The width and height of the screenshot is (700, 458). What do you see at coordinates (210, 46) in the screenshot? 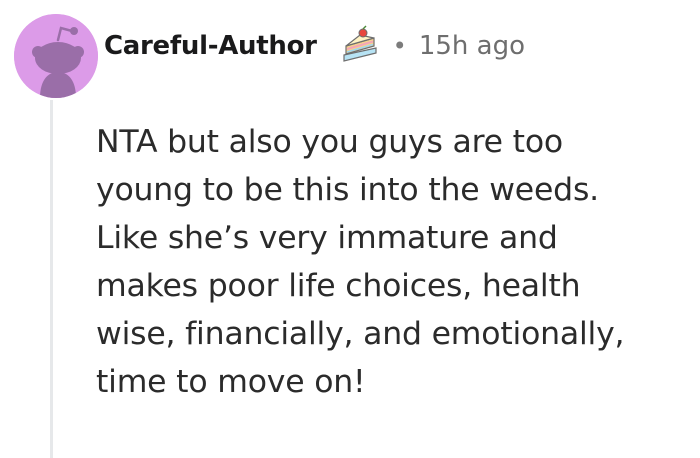
I see `author-username: Careful-Author` at bounding box center [210, 46].